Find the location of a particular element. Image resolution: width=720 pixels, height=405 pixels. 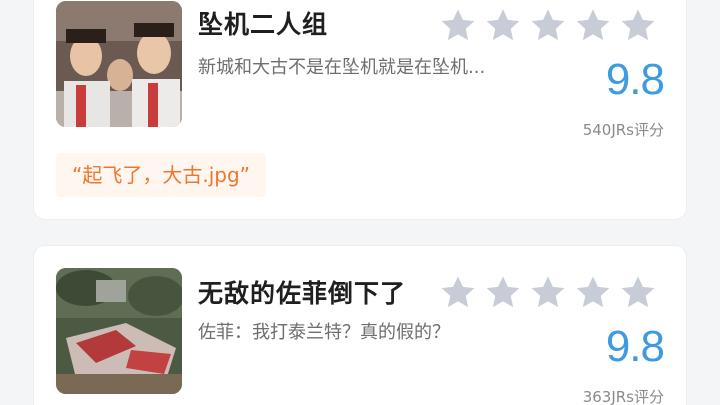

rating-count: 363JRs评分 is located at coordinates (623, 396).